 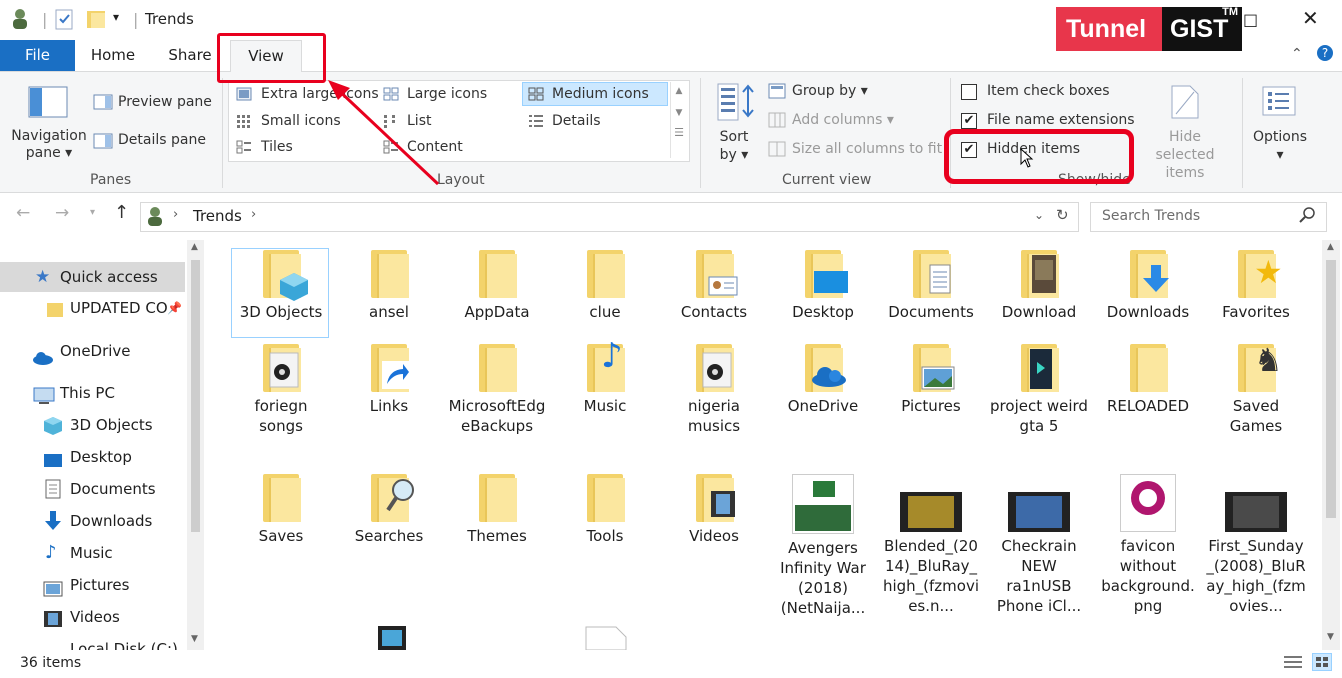 What do you see at coordinates (1256, 286) in the screenshot?
I see `file-item: ★ Favorites` at bounding box center [1256, 286].